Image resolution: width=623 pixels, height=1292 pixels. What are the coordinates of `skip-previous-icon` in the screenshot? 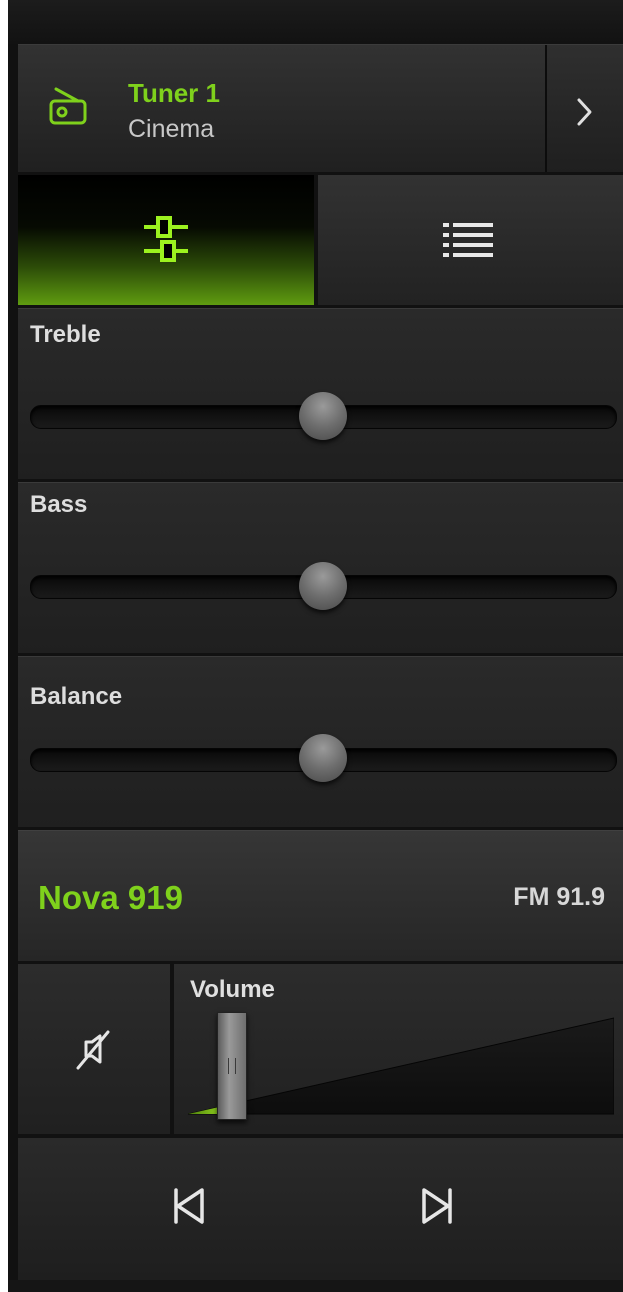 It's located at (188, 1206).